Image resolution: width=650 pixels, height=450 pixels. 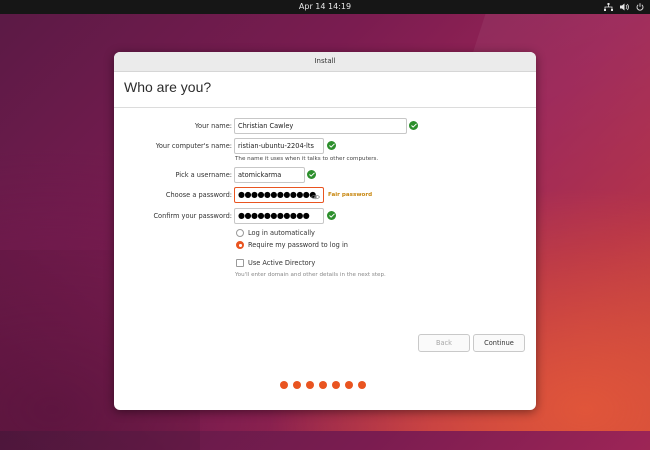 What do you see at coordinates (298, 245) in the screenshot?
I see `require-password-label: Require my password to log in` at bounding box center [298, 245].